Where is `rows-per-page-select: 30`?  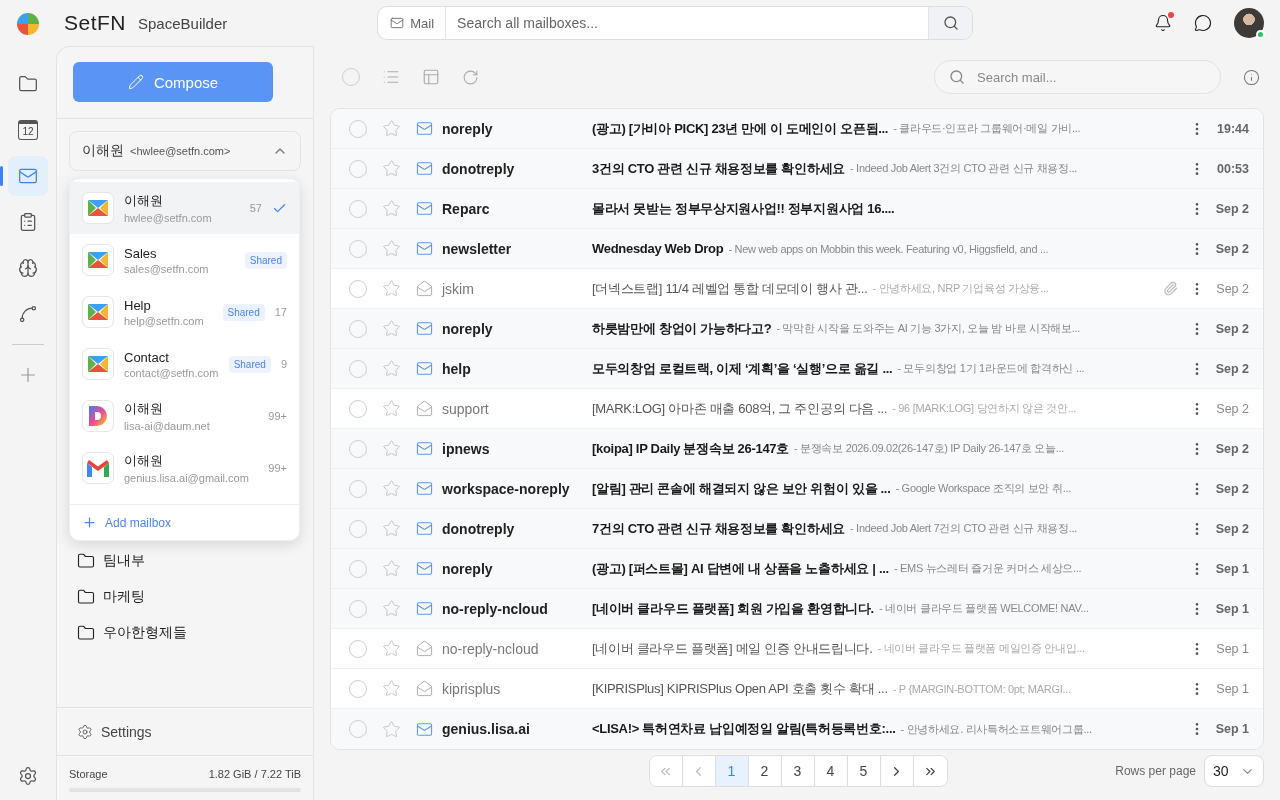 rows-per-page-select: 30 is located at coordinates (1234, 771).